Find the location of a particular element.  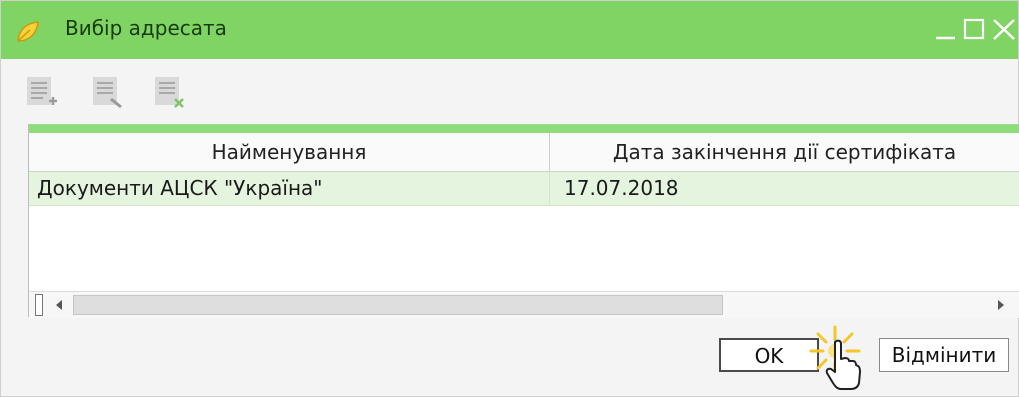

window-title: Вибір адресата is located at coordinates (146, 28).